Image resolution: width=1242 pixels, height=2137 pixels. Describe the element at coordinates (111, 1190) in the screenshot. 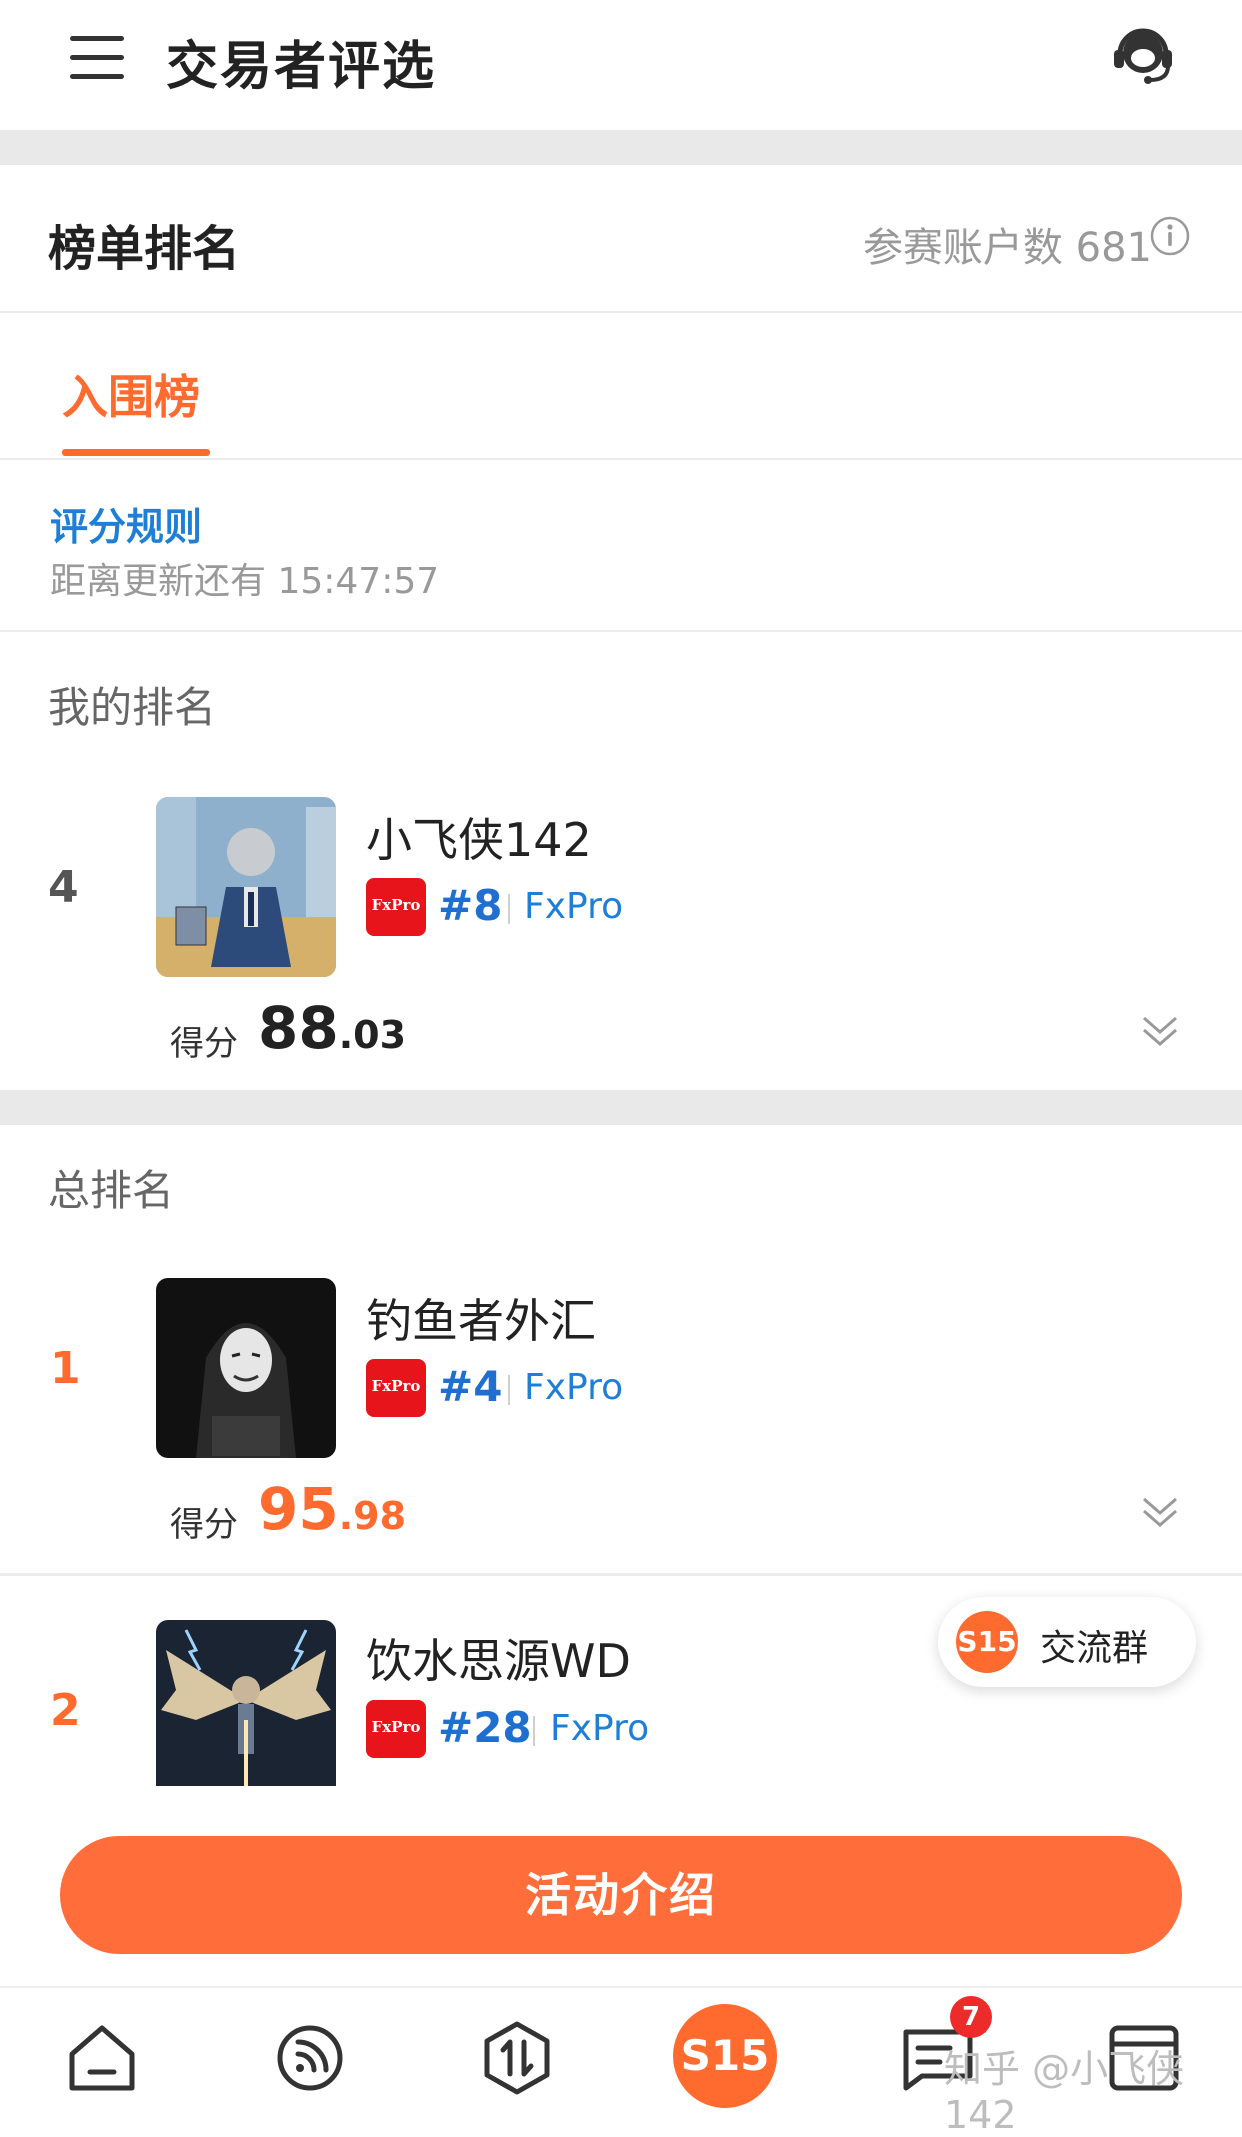

I see `total-ranking-label: 总排名` at that location.